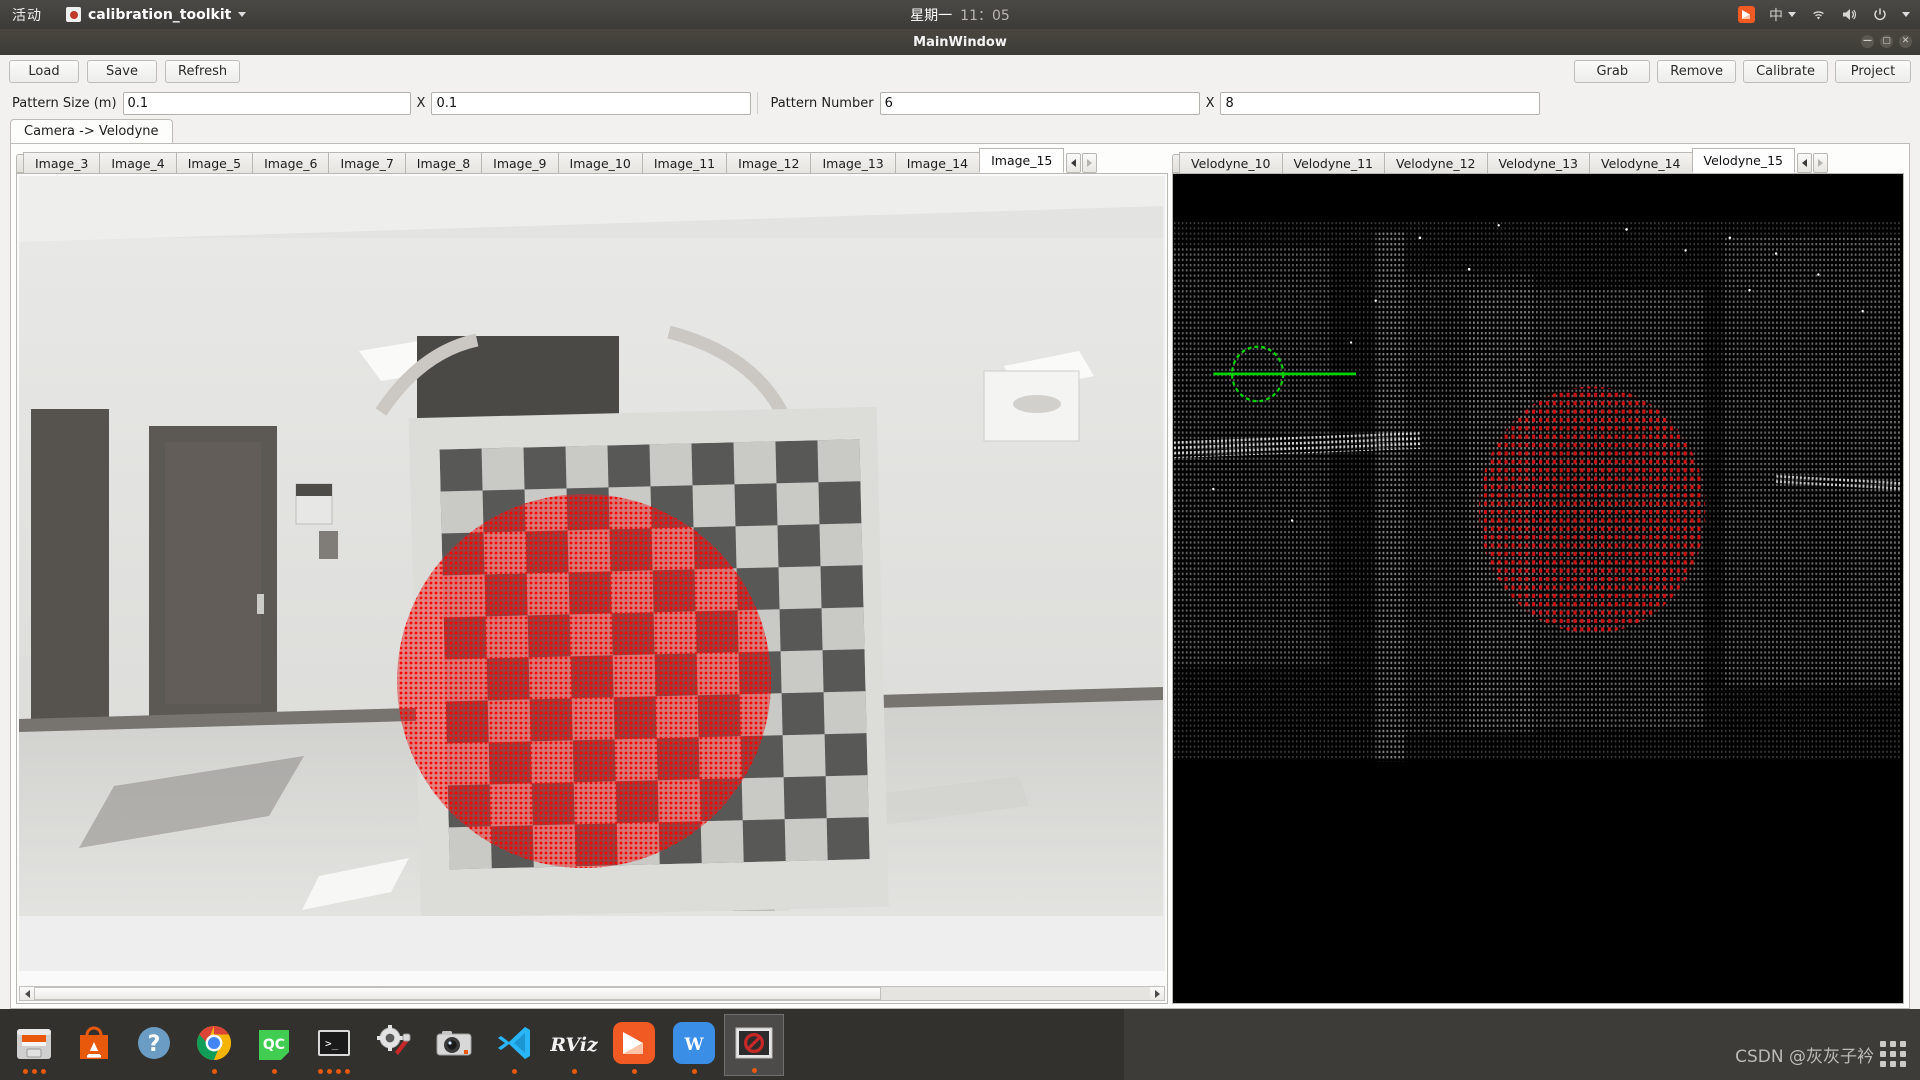 Image resolution: width=1920 pixels, height=1080 pixels. Describe the element at coordinates (591, 103) in the screenshot. I see `pattern-size-y-input: 0.1` at that location.